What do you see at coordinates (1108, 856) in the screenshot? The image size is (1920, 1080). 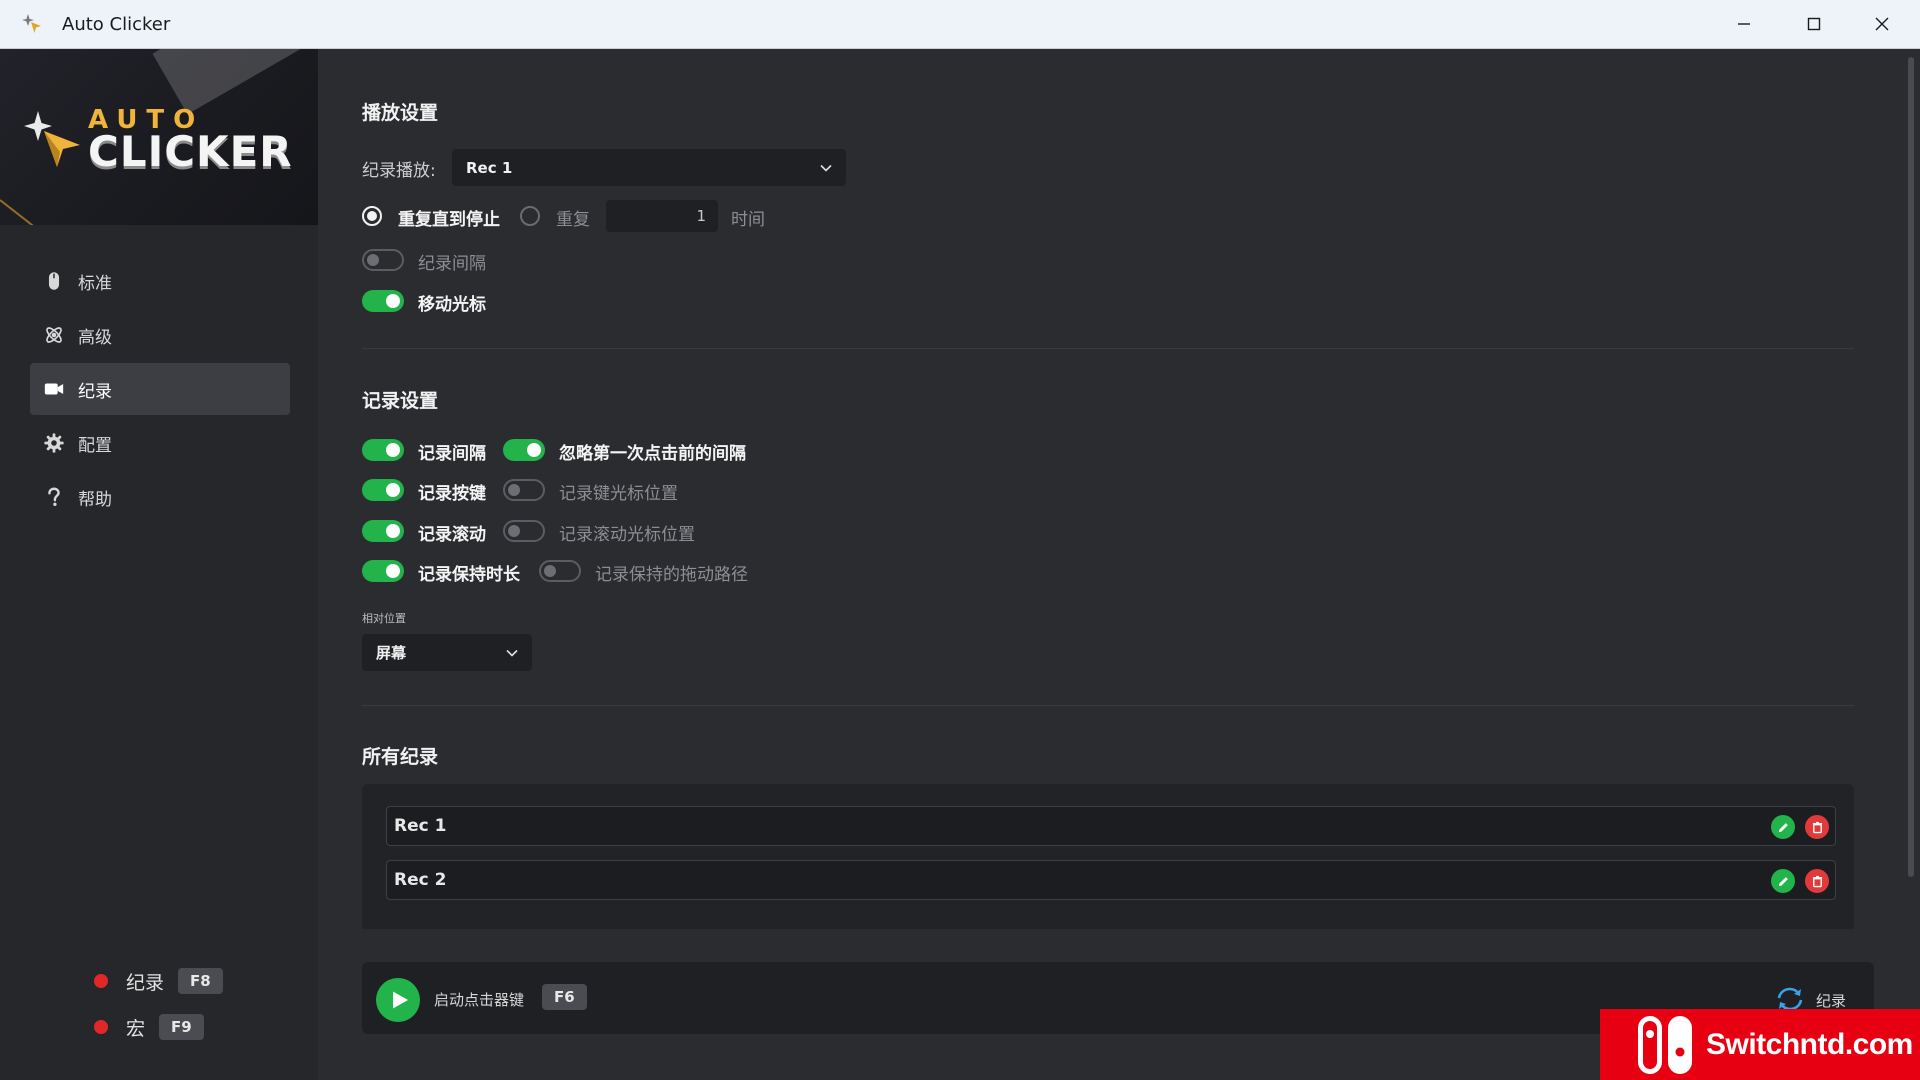 I see `records-list: Rec 1 Rec 2` at bounding box center [1108, 856].